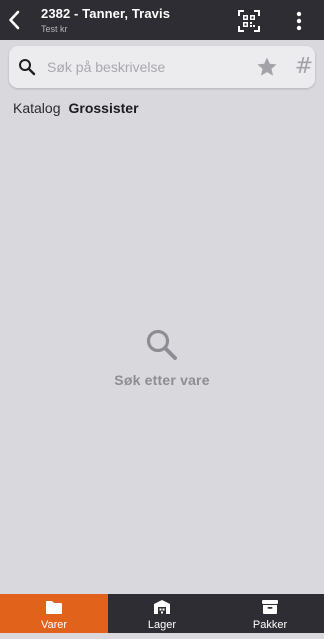  I want to click on empty-state: Søk etter vare, so click(162, 358).